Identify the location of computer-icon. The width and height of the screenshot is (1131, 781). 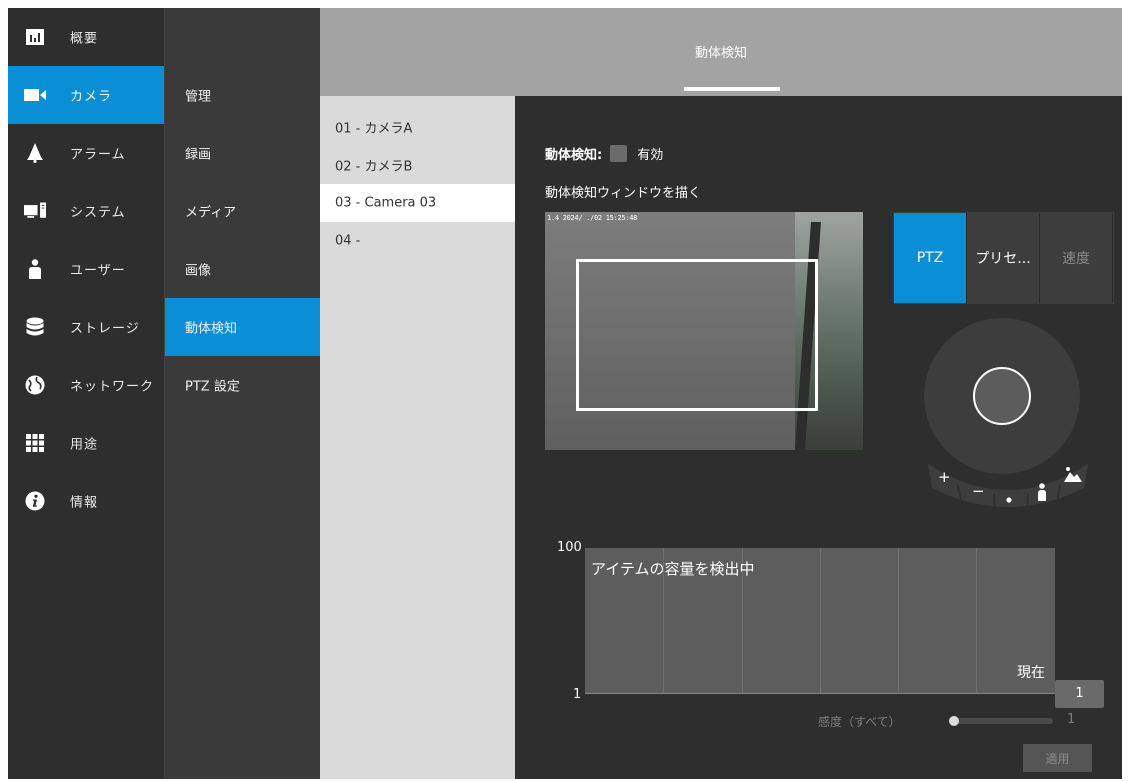
(35, 211).